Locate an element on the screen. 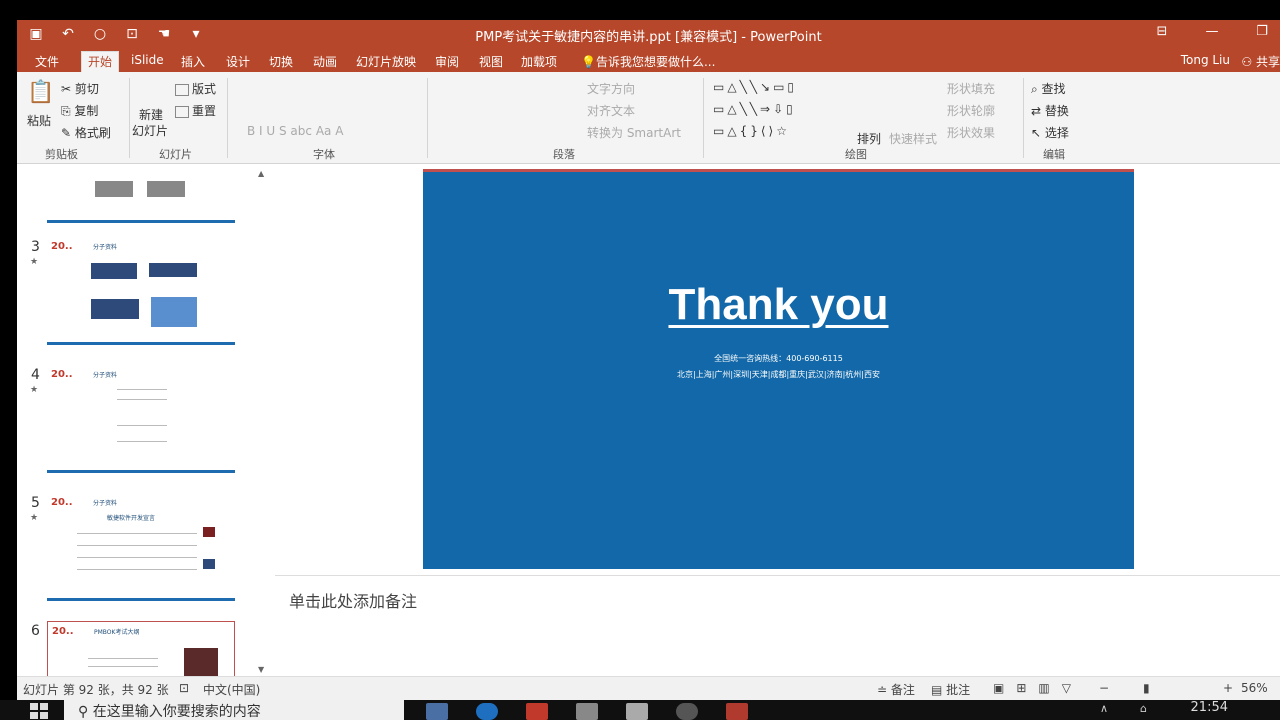  slide-headline: Thank you is located at coordinates (778, 305).